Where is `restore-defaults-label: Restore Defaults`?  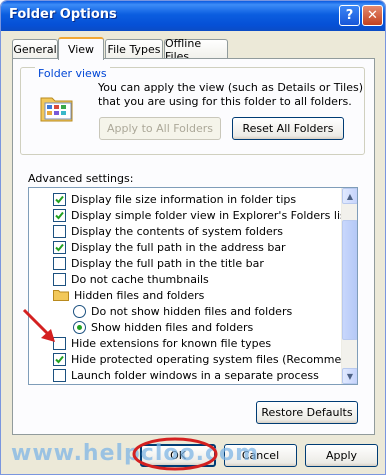 restore-defaults-label: Restore Defaults is located at coordinates (307, 412).